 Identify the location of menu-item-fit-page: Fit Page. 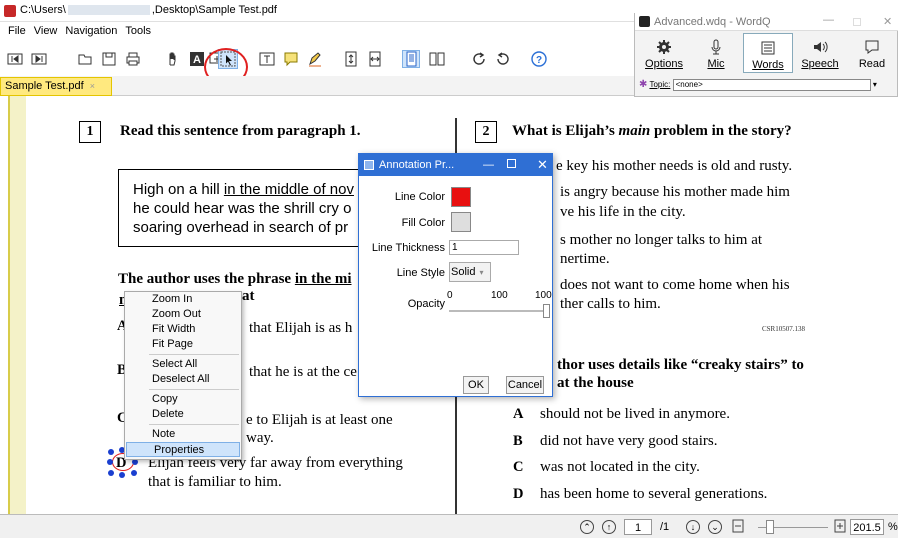
(183, 344).